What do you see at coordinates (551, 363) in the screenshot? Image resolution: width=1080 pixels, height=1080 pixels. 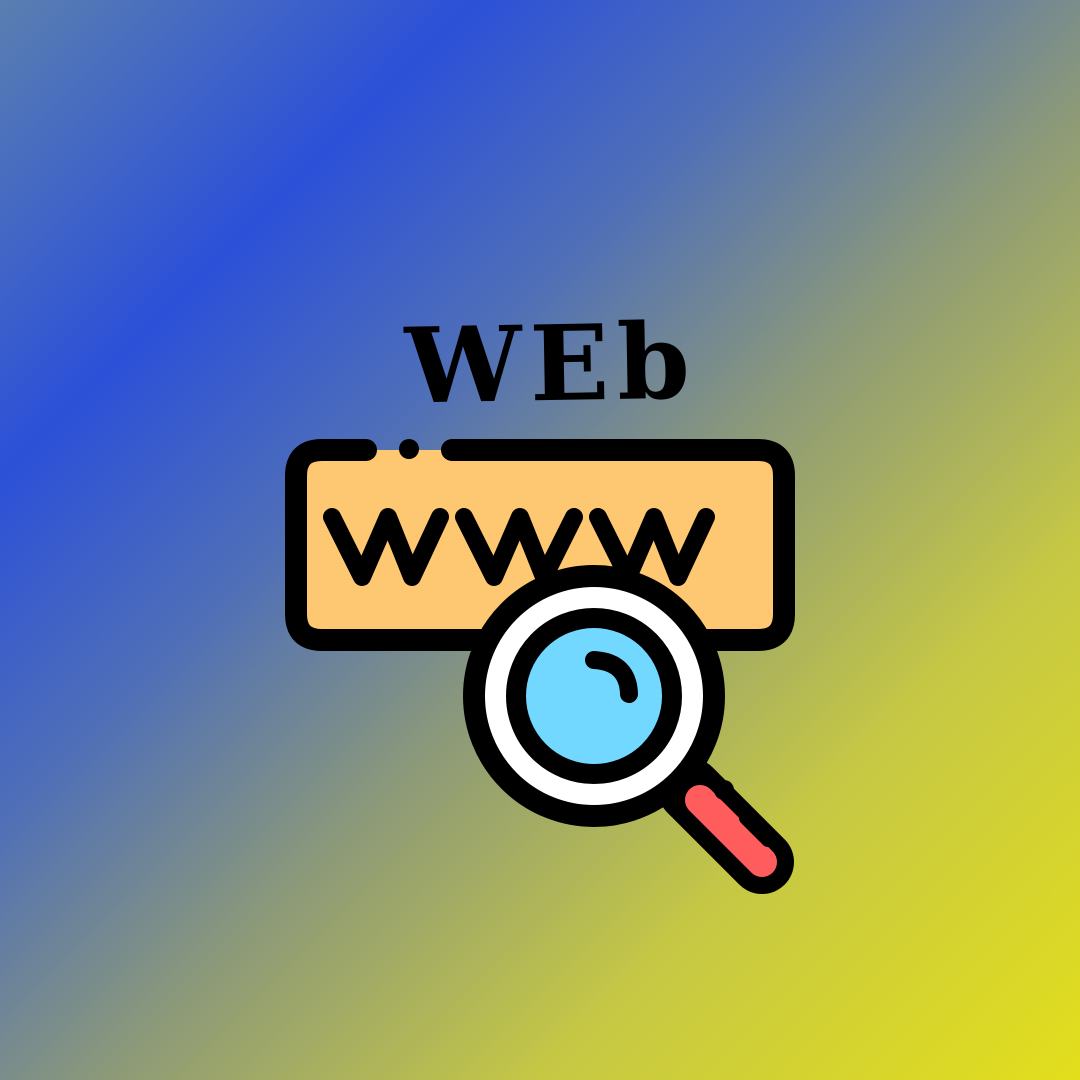 I see `title-text: WEb` at bounding box center [551, 363].